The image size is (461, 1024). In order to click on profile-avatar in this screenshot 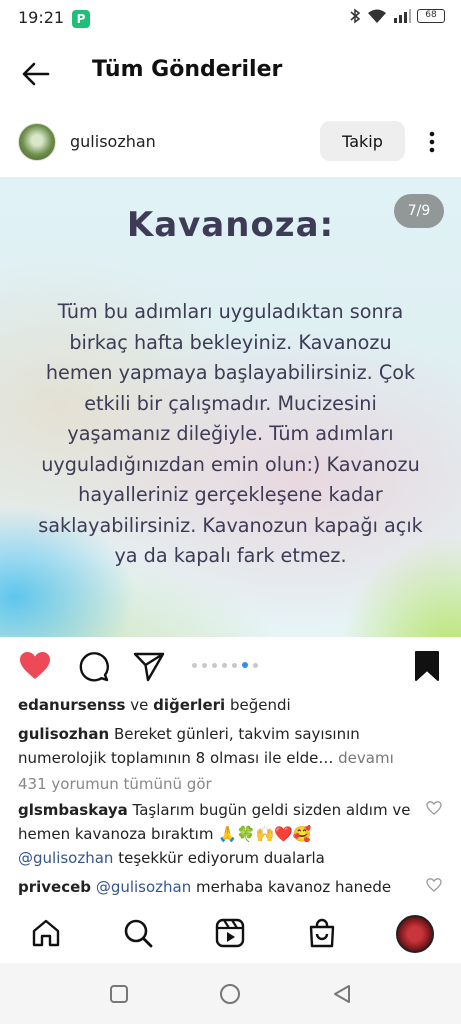, I will do `click(415, 934)`.